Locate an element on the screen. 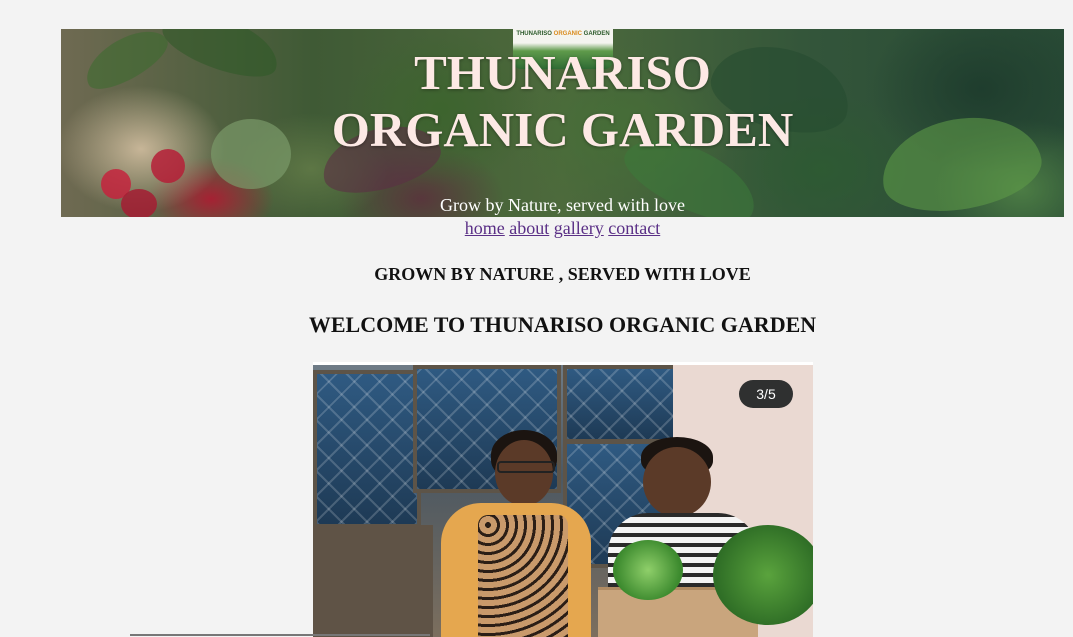 This screenshot has width=1073, height=637. nav-link-home: home is located at coordinates (485, 228).